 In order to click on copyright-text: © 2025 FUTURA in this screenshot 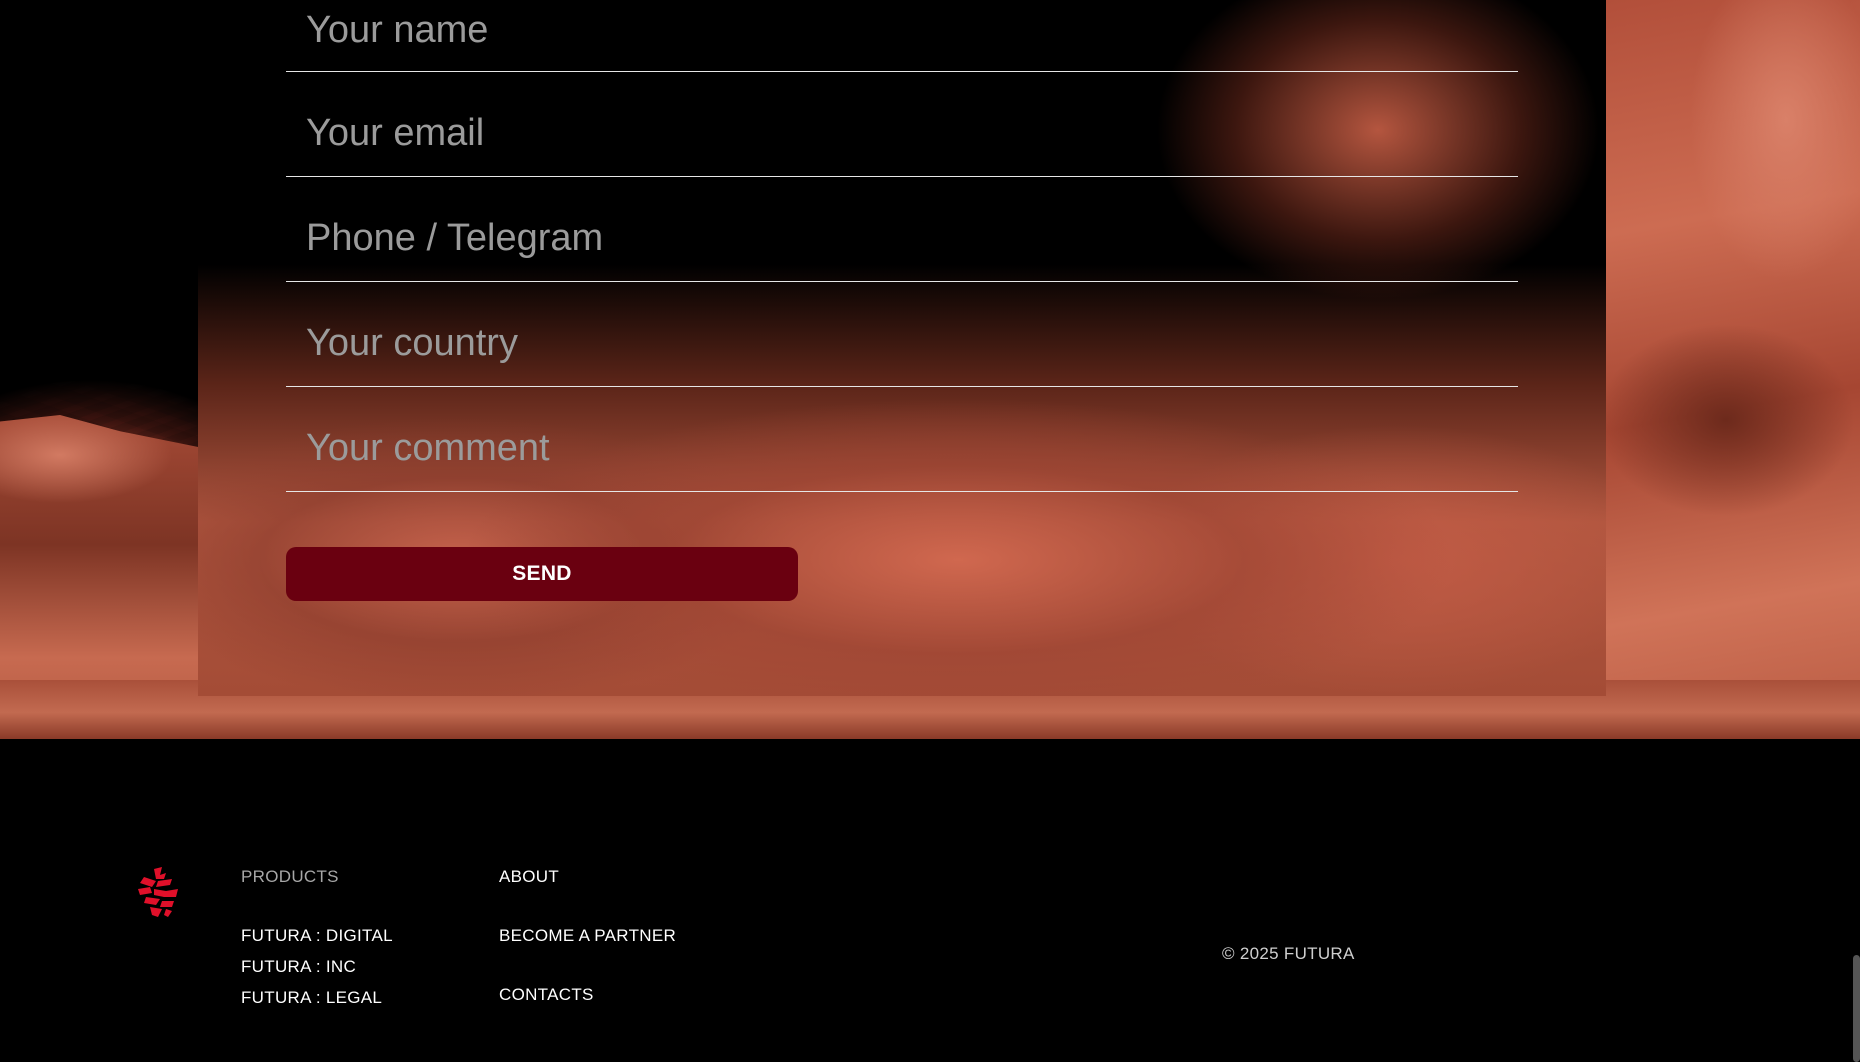, I will do `click(1288, 953)`.